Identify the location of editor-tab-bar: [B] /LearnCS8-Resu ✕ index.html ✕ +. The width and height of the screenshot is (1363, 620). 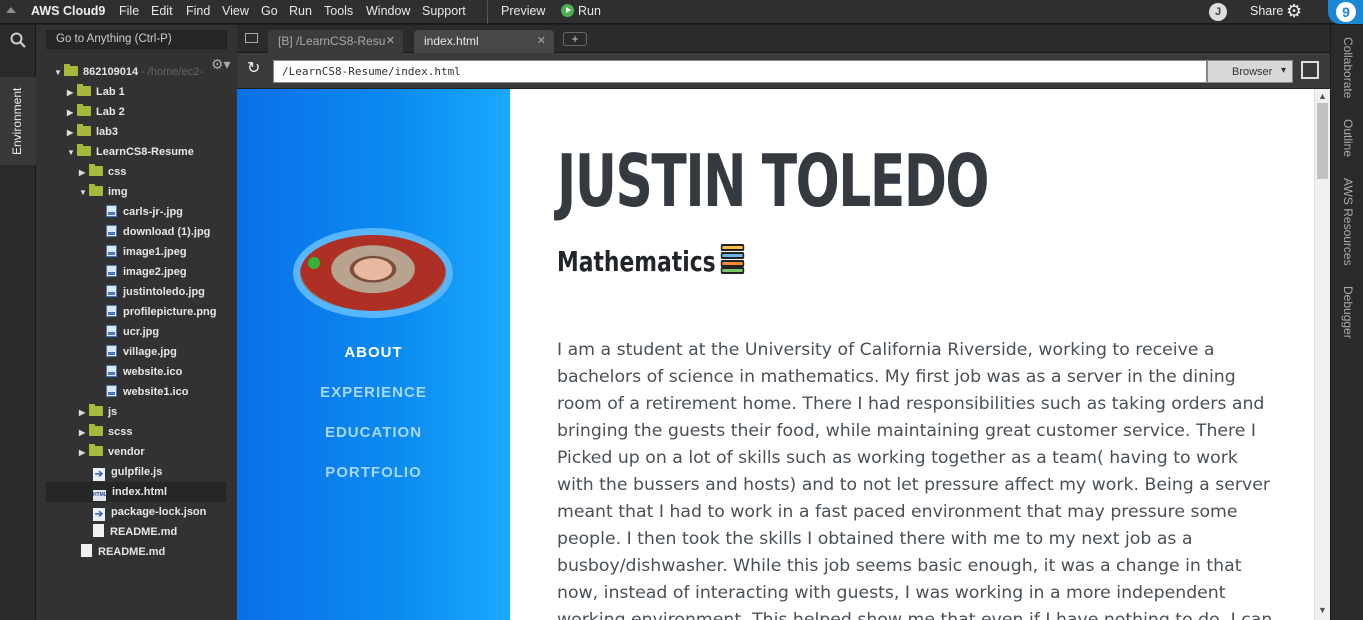
(783, 39).